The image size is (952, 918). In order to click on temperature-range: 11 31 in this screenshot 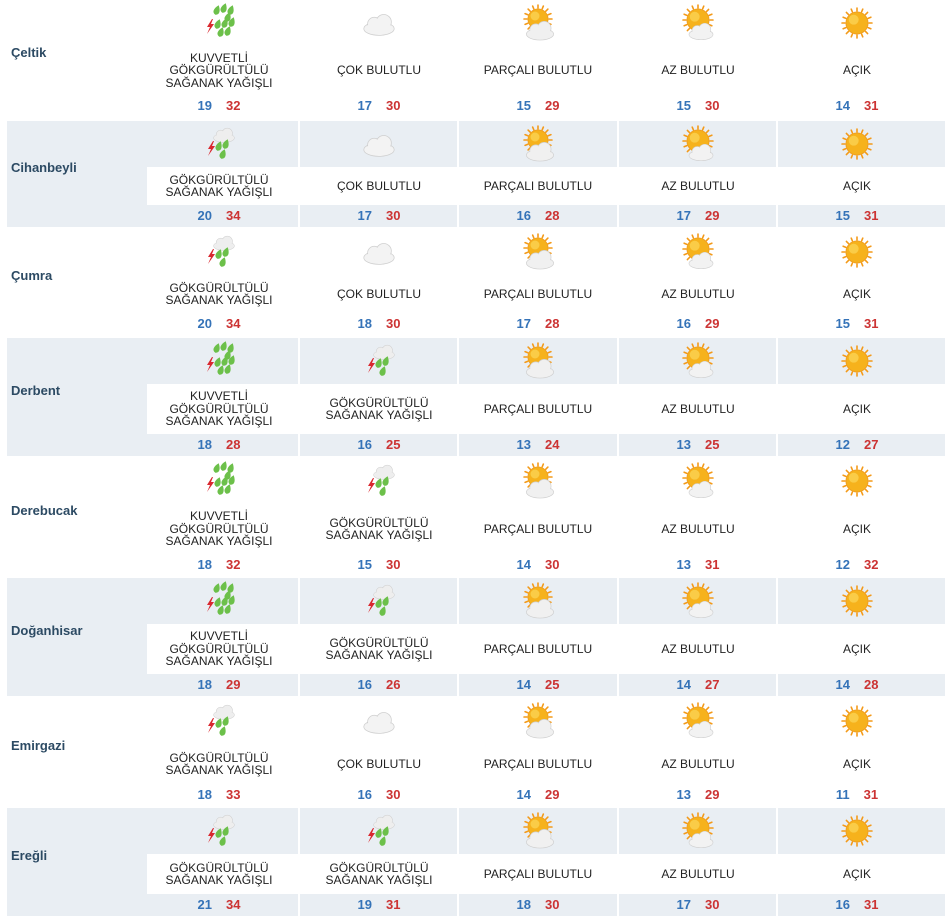, I will do `click(857, 794)`.